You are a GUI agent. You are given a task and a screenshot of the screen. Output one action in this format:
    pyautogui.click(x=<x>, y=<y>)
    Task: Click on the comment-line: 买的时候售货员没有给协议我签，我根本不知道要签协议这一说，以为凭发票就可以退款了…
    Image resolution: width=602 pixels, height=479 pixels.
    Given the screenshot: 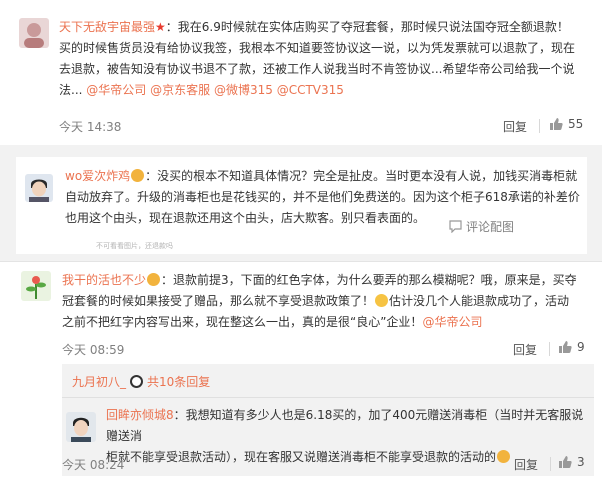 What is the action you would take?
    pyautogui.click(x=317, y=48)
    